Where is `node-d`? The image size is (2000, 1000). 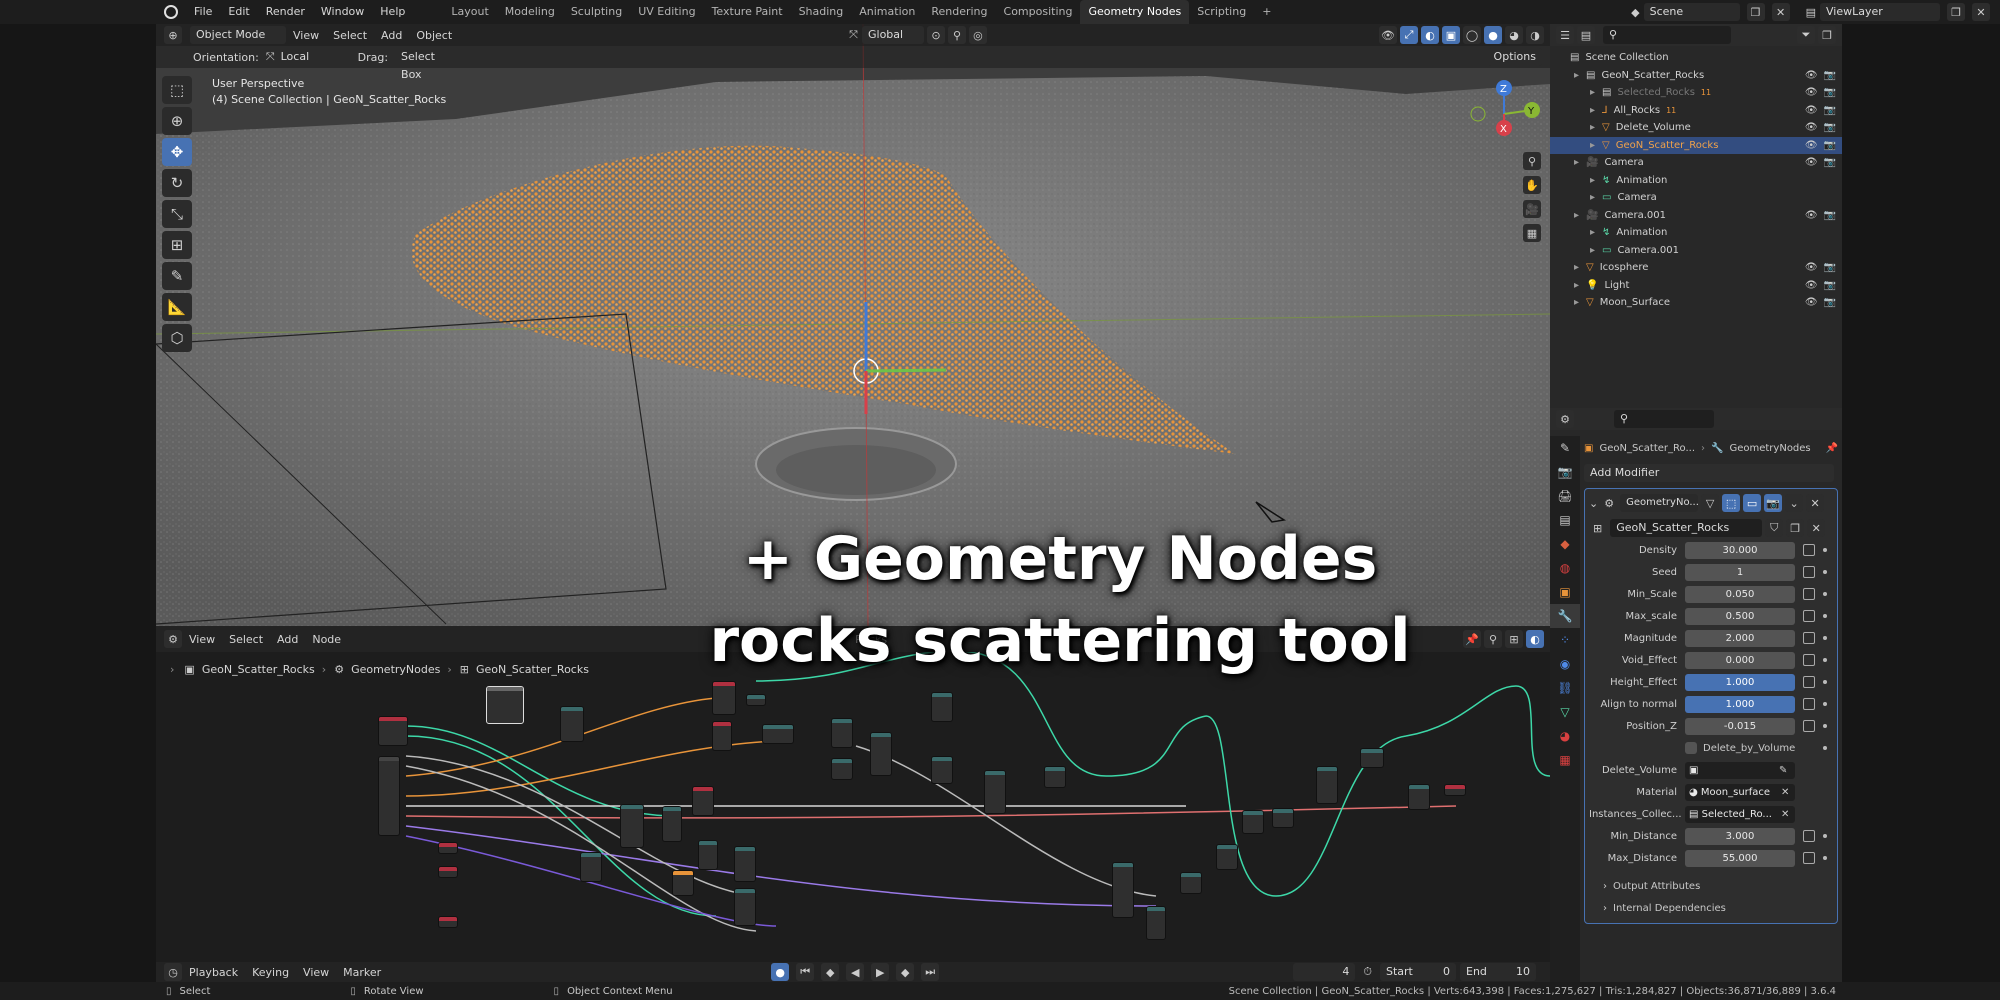
node-d is located at coordinates (756, 700).